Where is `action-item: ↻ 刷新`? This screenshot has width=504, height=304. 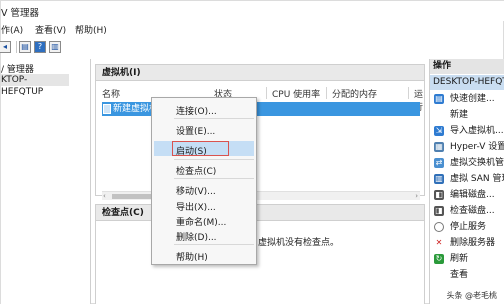 action-item: ↻ 刷新 is located at coordinates (467, 259).